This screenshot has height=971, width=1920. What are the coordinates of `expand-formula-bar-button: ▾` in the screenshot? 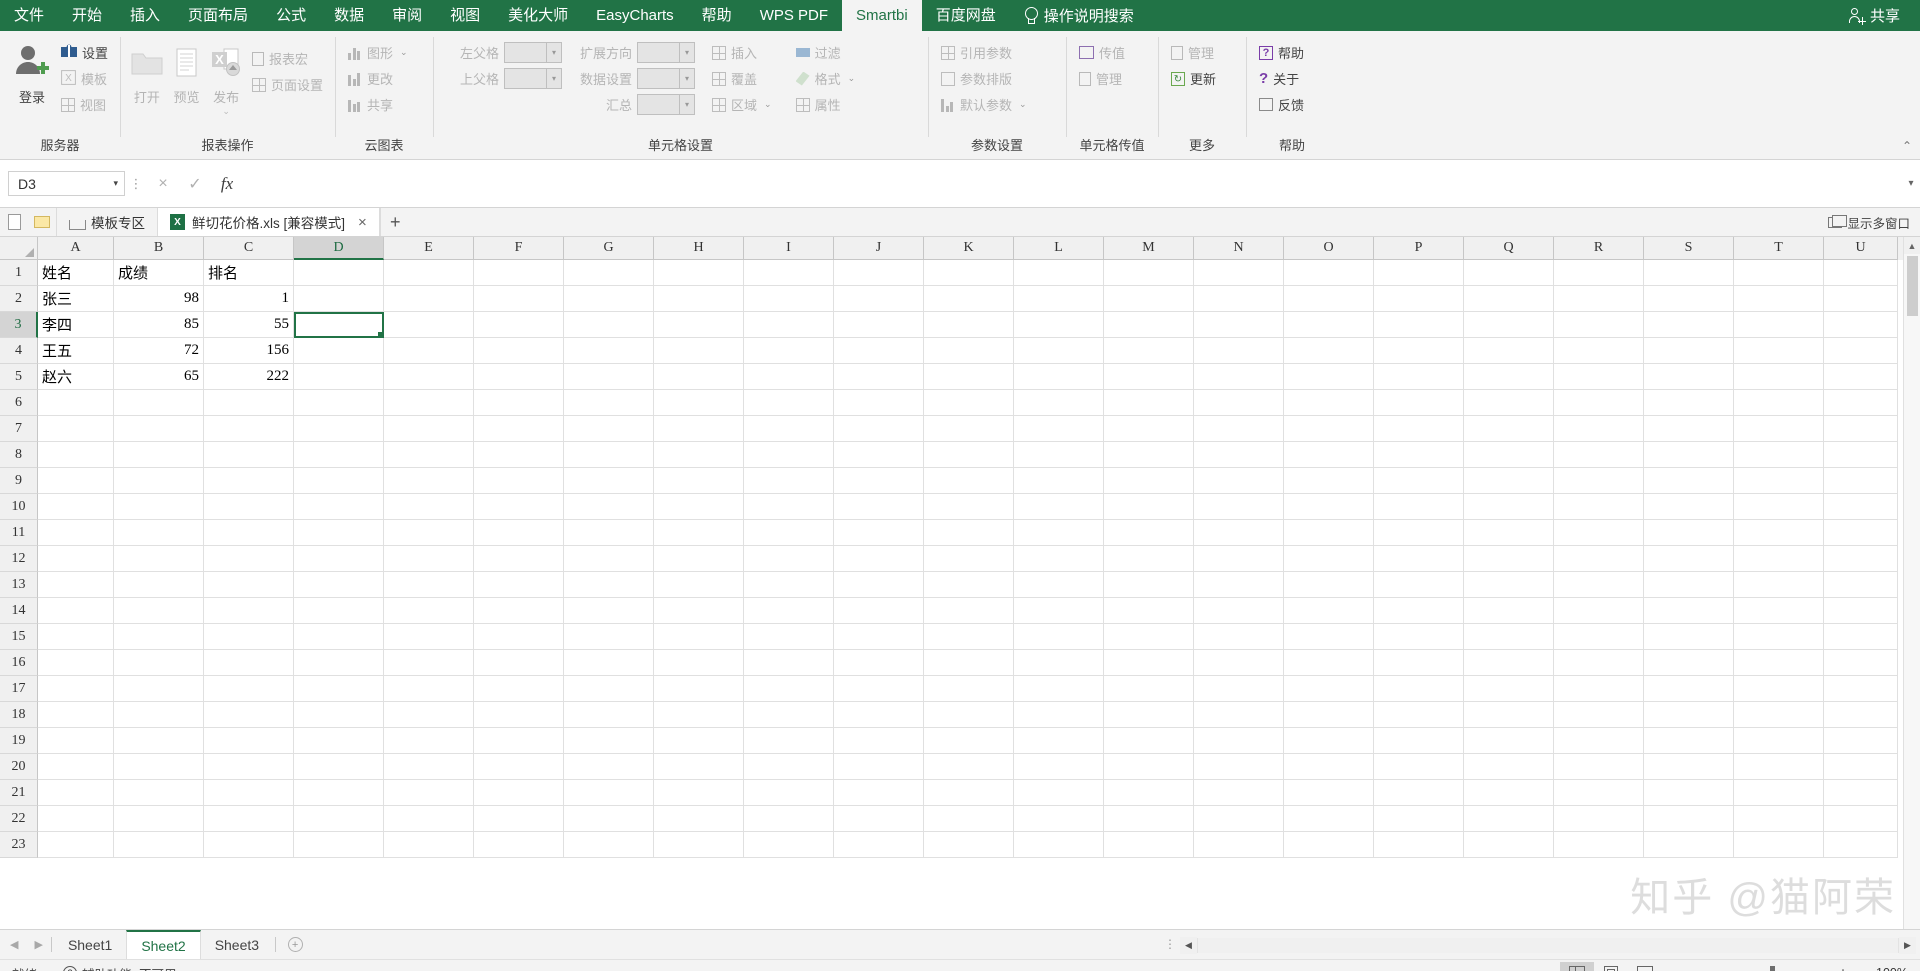 It's located at (1911, 183).